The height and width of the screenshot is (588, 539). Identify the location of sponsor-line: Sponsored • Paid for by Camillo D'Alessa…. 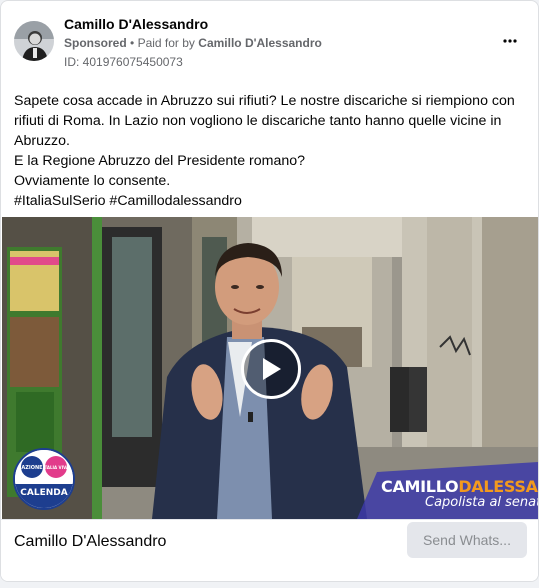
(193, 43).